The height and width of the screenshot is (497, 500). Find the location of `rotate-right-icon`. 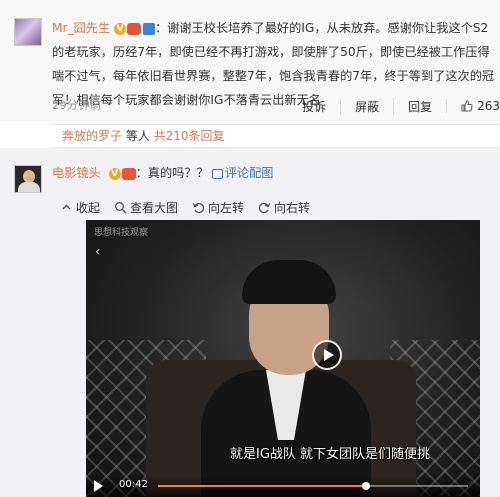

rotate-right-icon is located at coordinates (264, 208).